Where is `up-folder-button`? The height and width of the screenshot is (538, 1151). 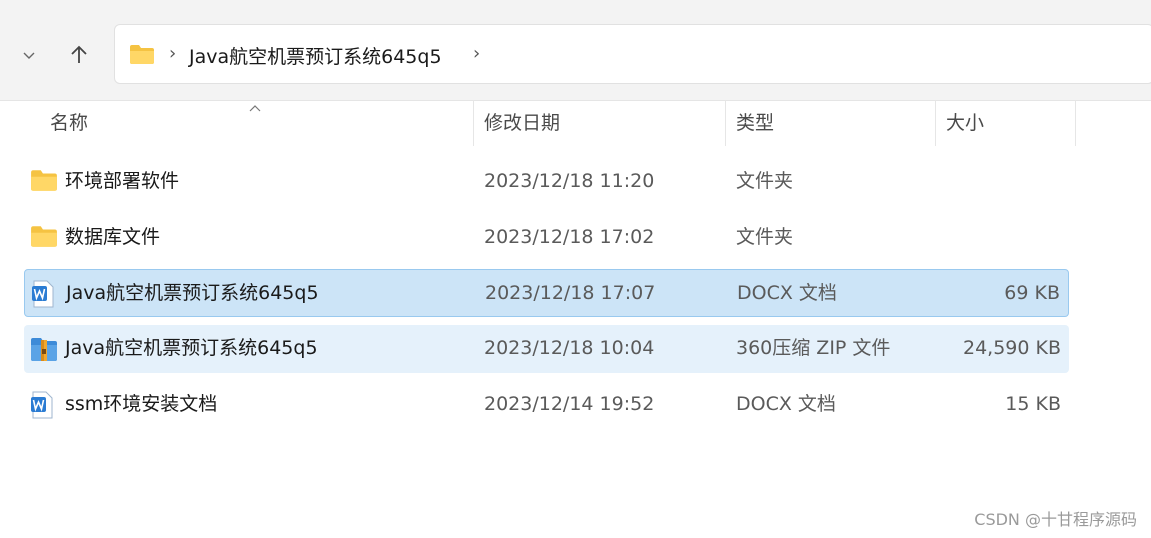 up-folder-button is located at coordinates (79, 55).